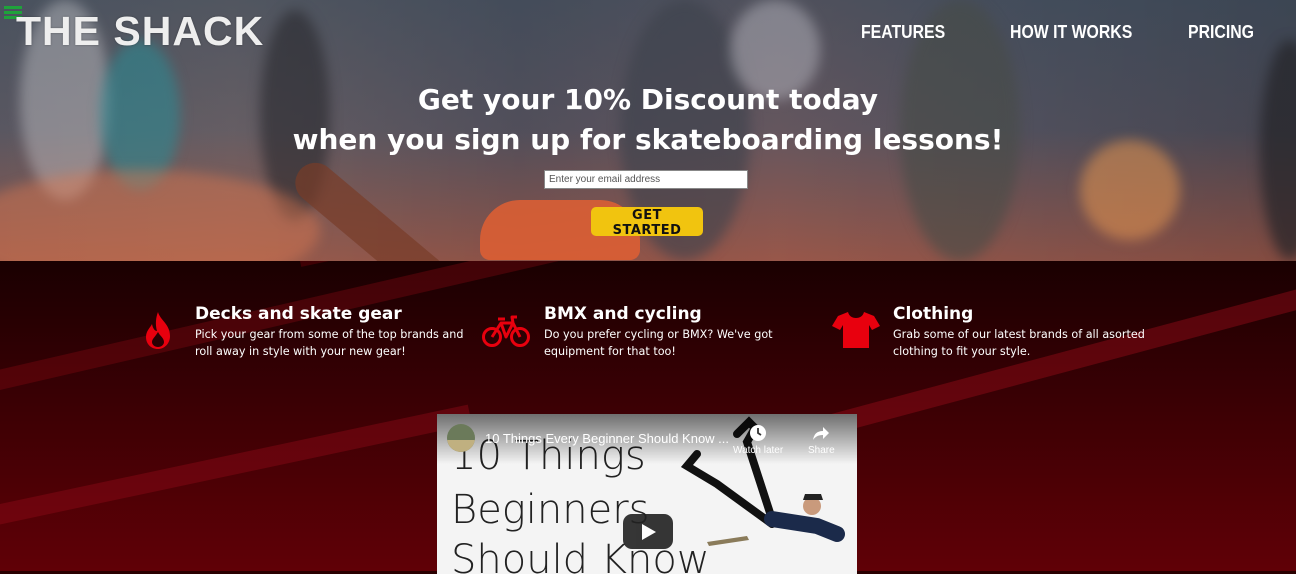  Describe the element at coordinates (1221, 32) in the screenshot. I see `nav-pricing: PRICING` at that location.